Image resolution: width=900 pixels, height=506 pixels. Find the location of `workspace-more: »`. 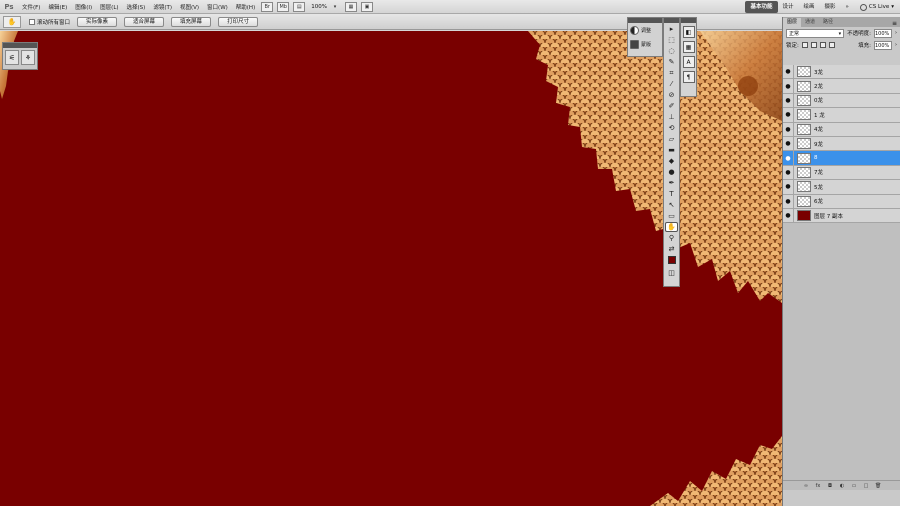

workspace-more: » is located at coordinates (847, 7).